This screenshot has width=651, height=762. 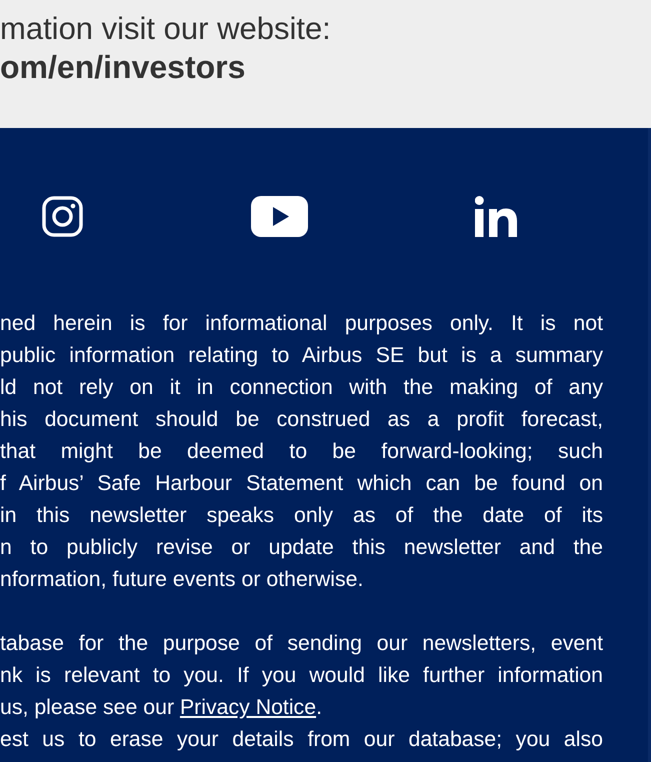 What do you see at coordinates (279, 216) in the screenshot?
I see `youtube-play-icon` at bounding box center [279, 216].